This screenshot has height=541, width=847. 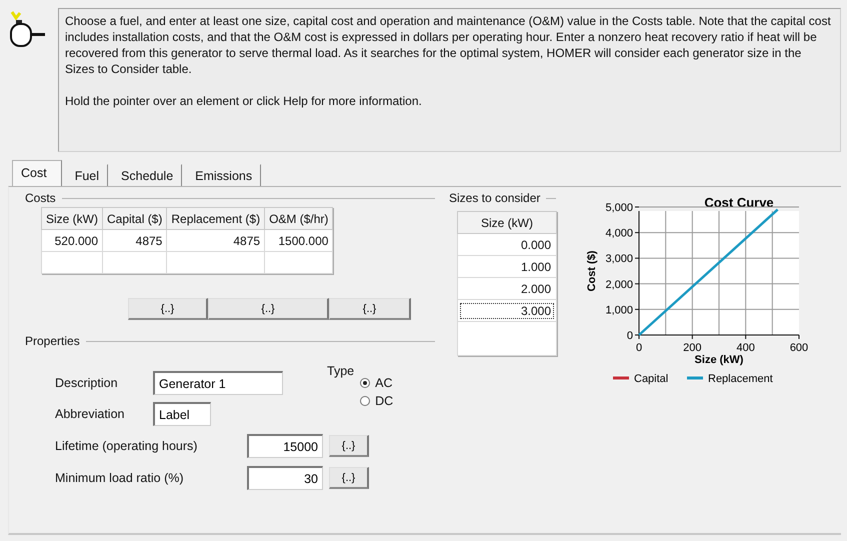 I want to click on field-label: Type, so click(x=340, y=371).